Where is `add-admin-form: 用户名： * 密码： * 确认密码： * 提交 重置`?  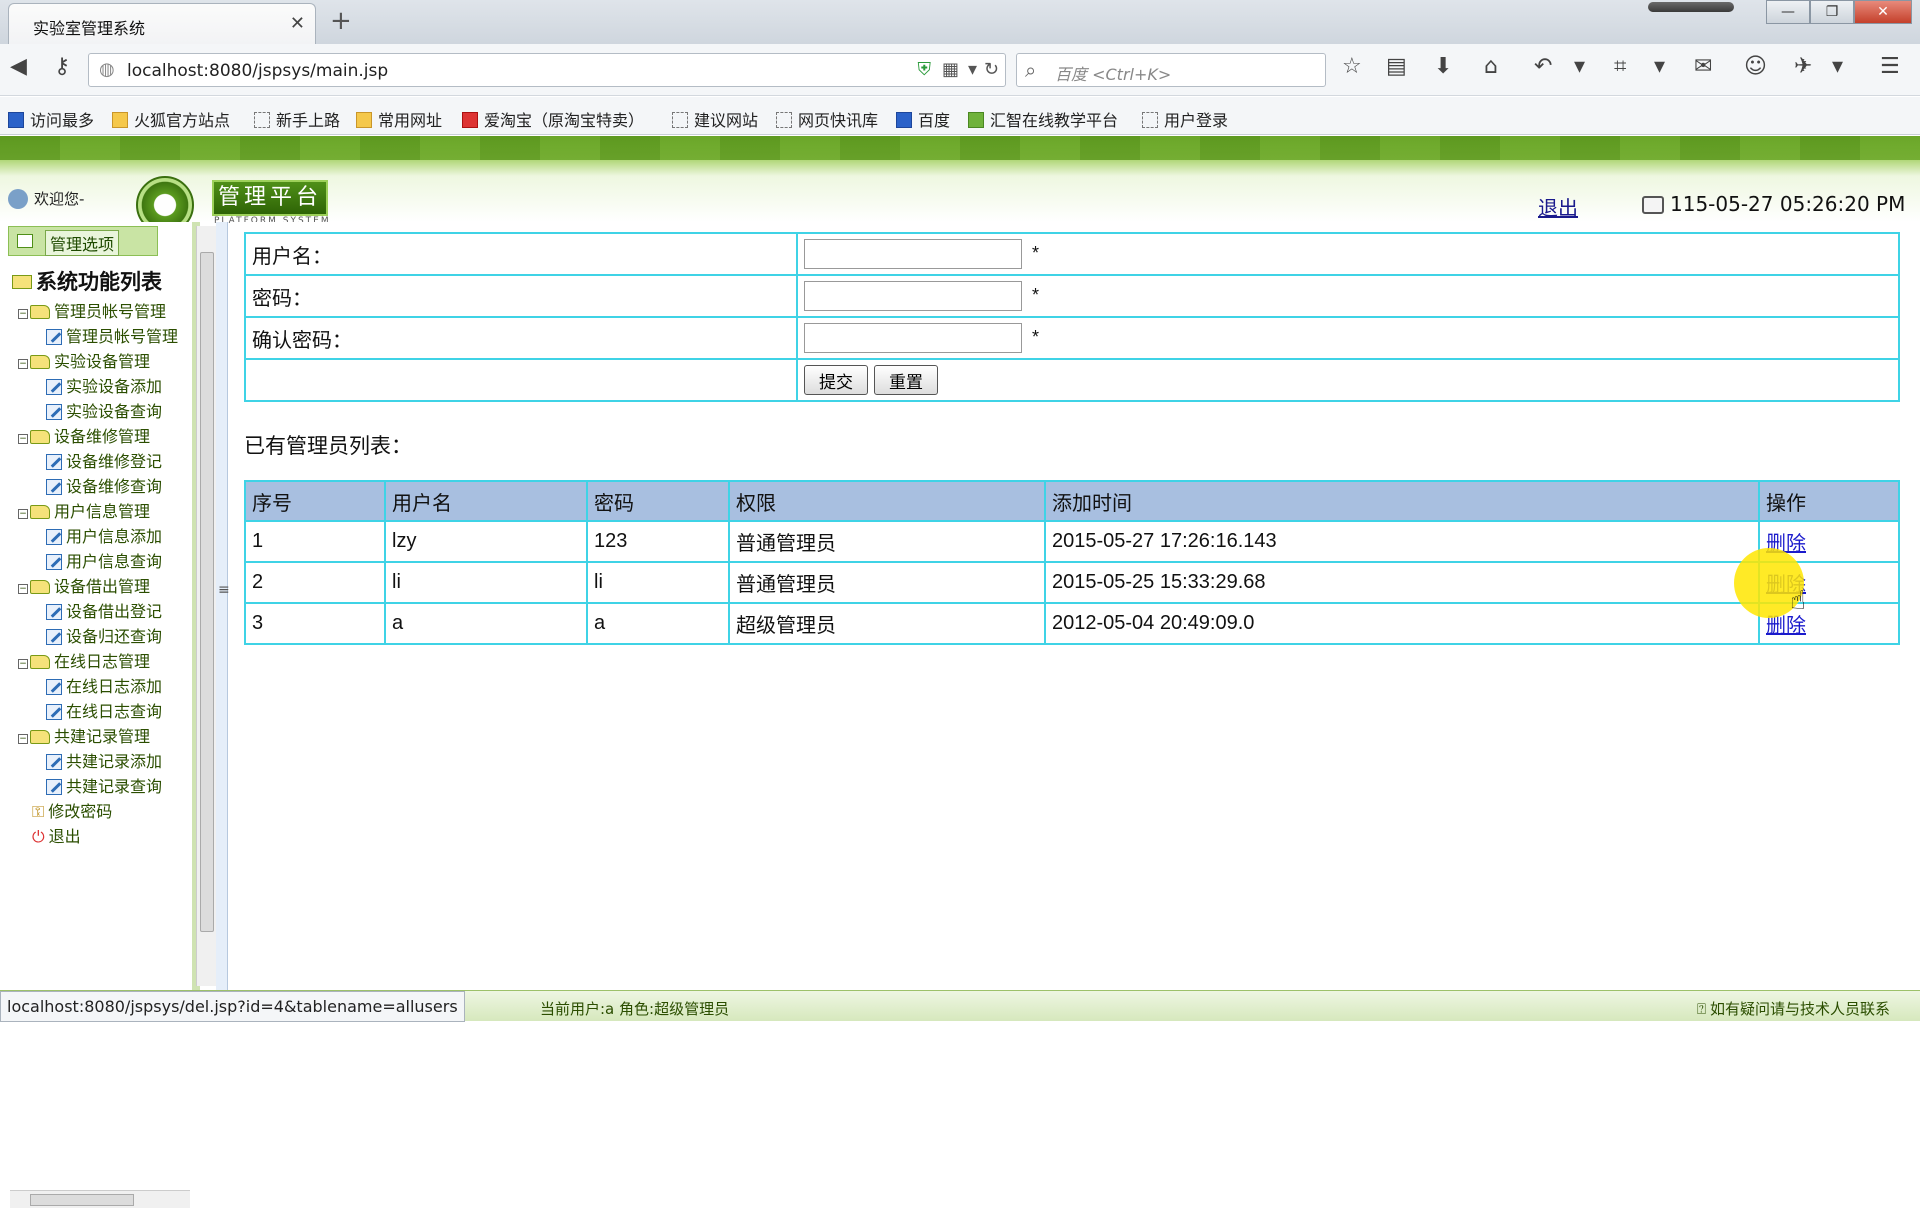 add-admin-form: 用户名： * 密码： * 确认密码： * 提交 重置 is located at coordinates (1072, 317).